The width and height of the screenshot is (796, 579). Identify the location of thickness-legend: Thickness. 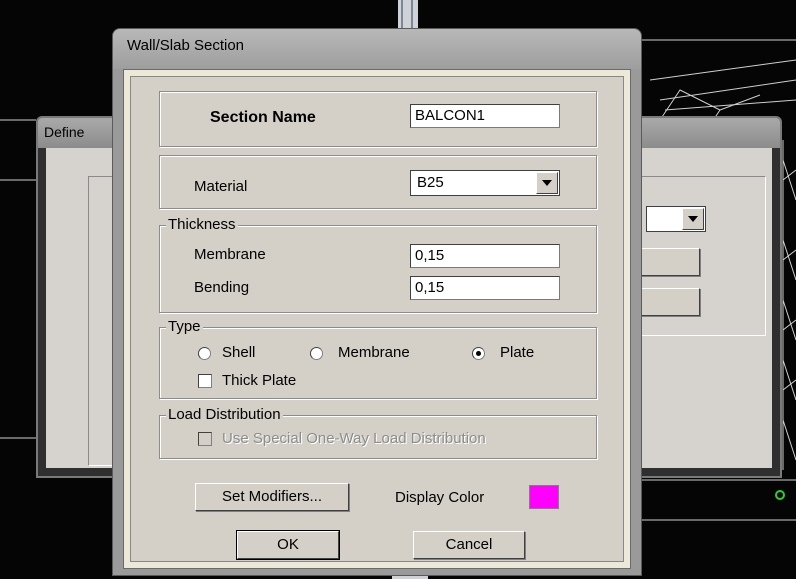
(202, 224).